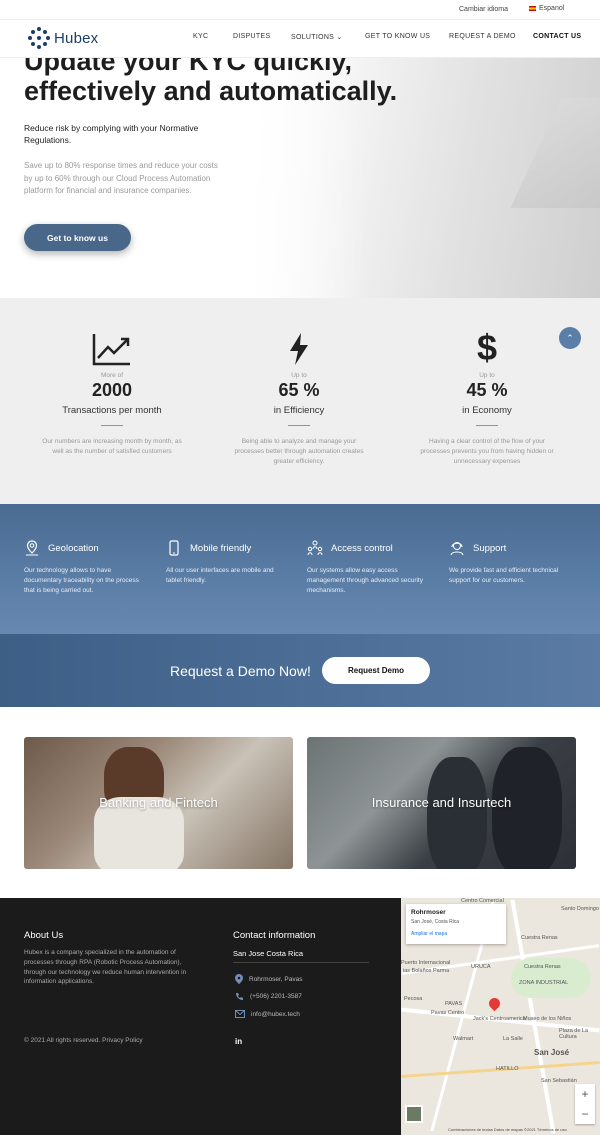  Describe the element at coordinates (448, 1013) in the screenshot. I see `map-label: Pavas Centro` at that location.